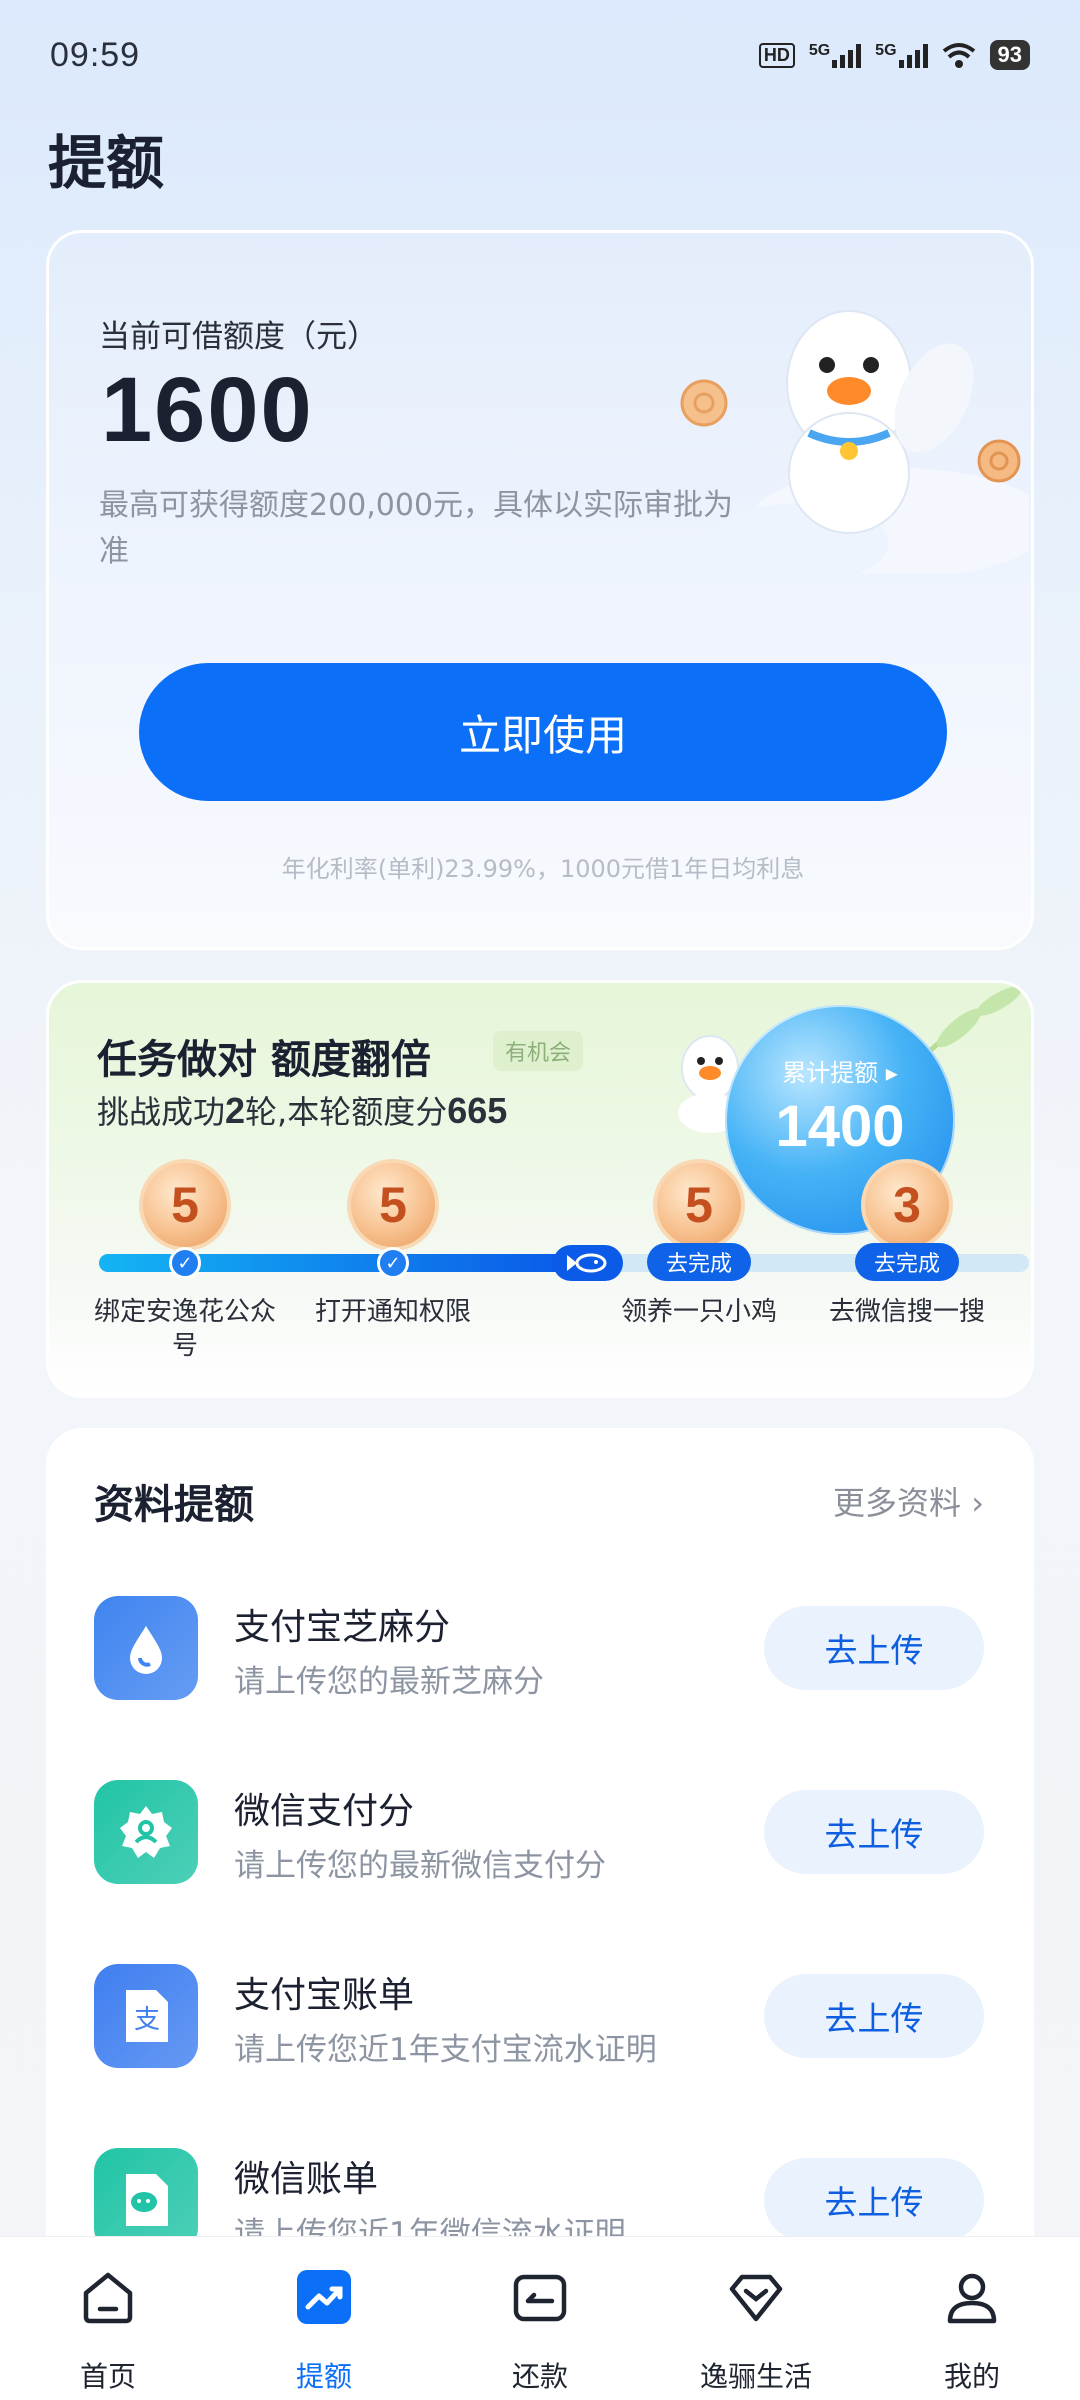 Image resolution: width=1080 pixels, height=2400 pixels. Describe the element at coordinates (207, 410) in the screenshot. I see `quota-amount: 1600` at that location.